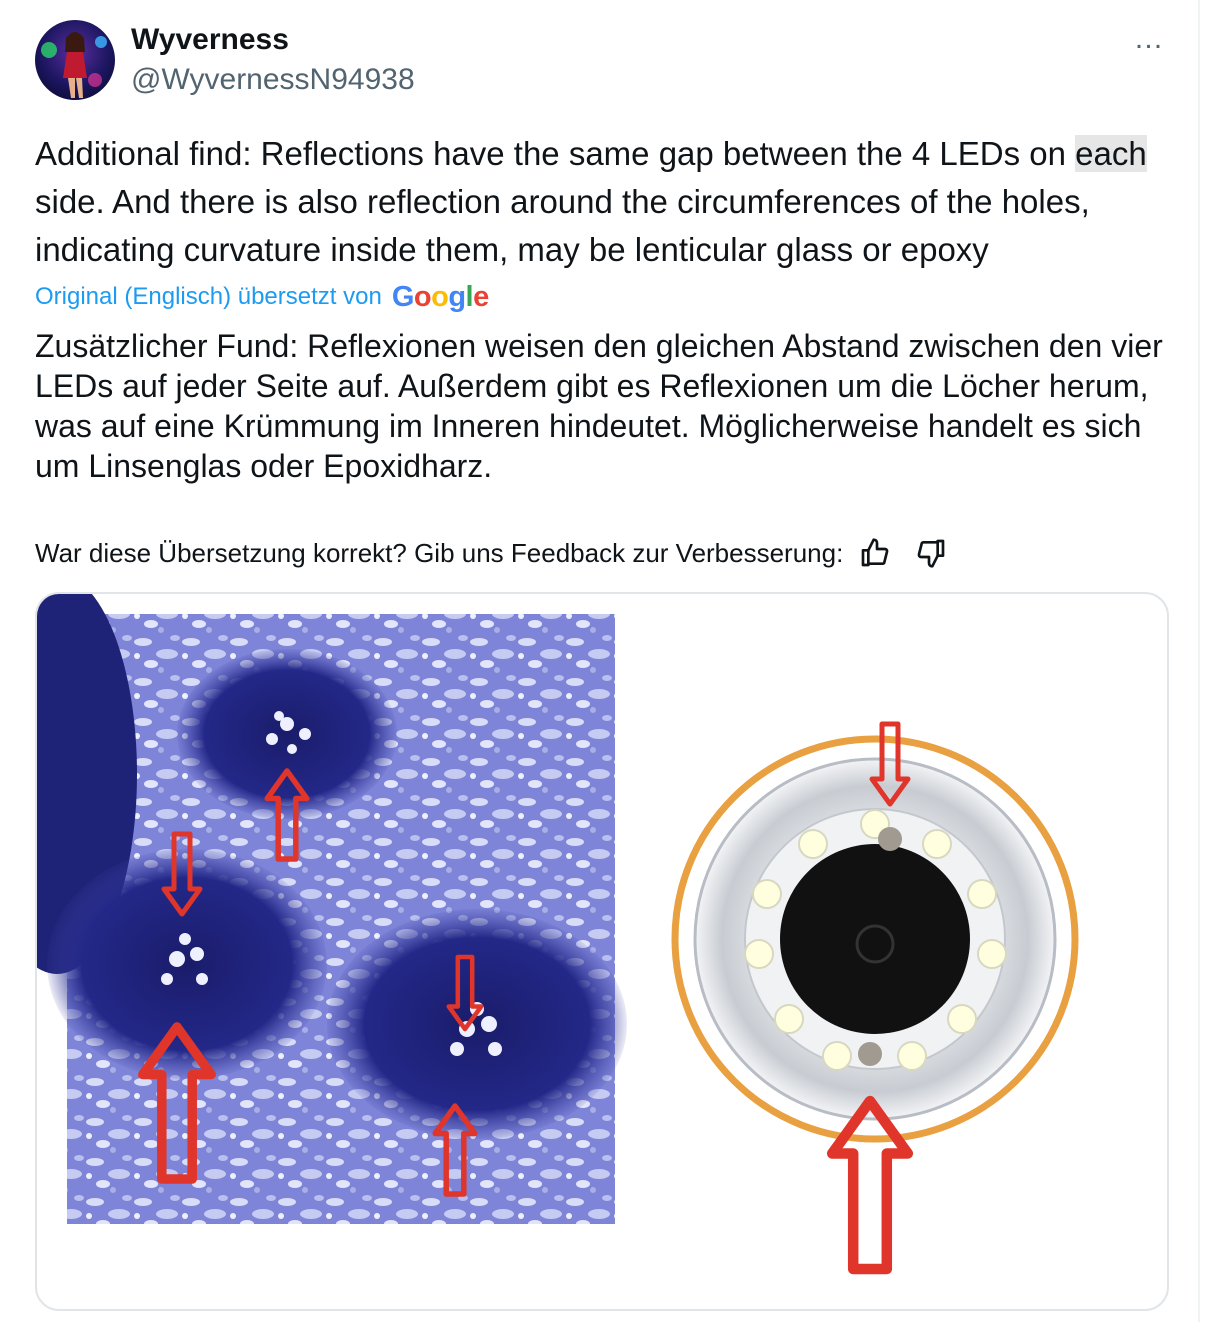 The width and height of the screenshot is (1208, 1322). What do you see at coordinates (210, 40) in the screenshot?
I see `display-name: Wyverness` at bounding box center [210, 40].